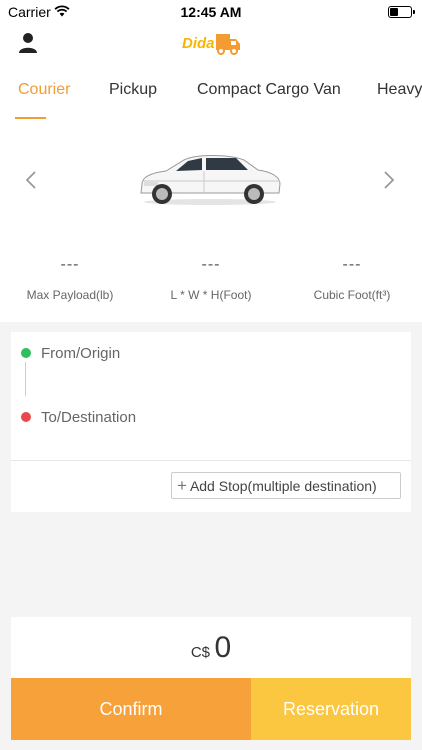 This screenshot has width=422, height=750. I want to click on tab-courier: Courier, so click(44, 90).